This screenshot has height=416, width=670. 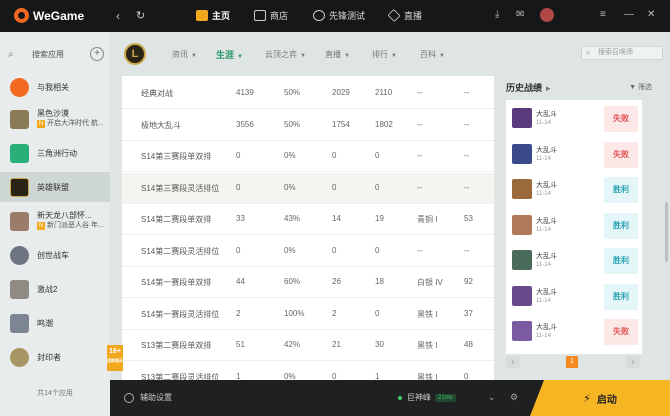 I want to click on chevron-right-icon: ▸, so click(x=548, y=88).